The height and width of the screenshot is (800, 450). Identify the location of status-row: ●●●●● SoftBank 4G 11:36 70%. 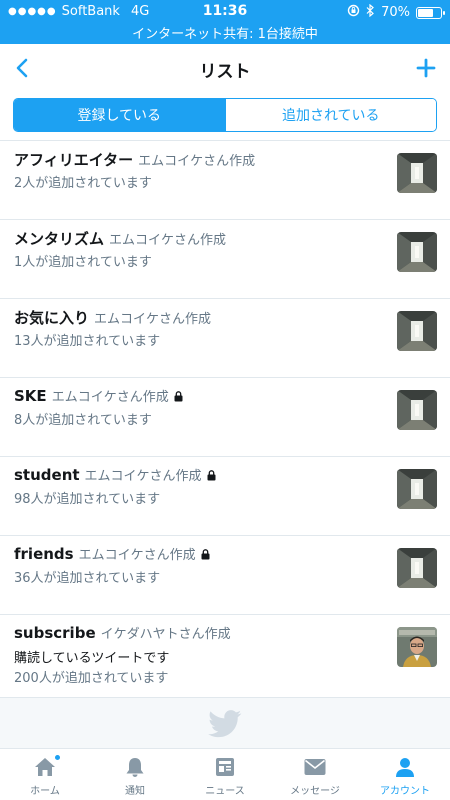
(225, 12).